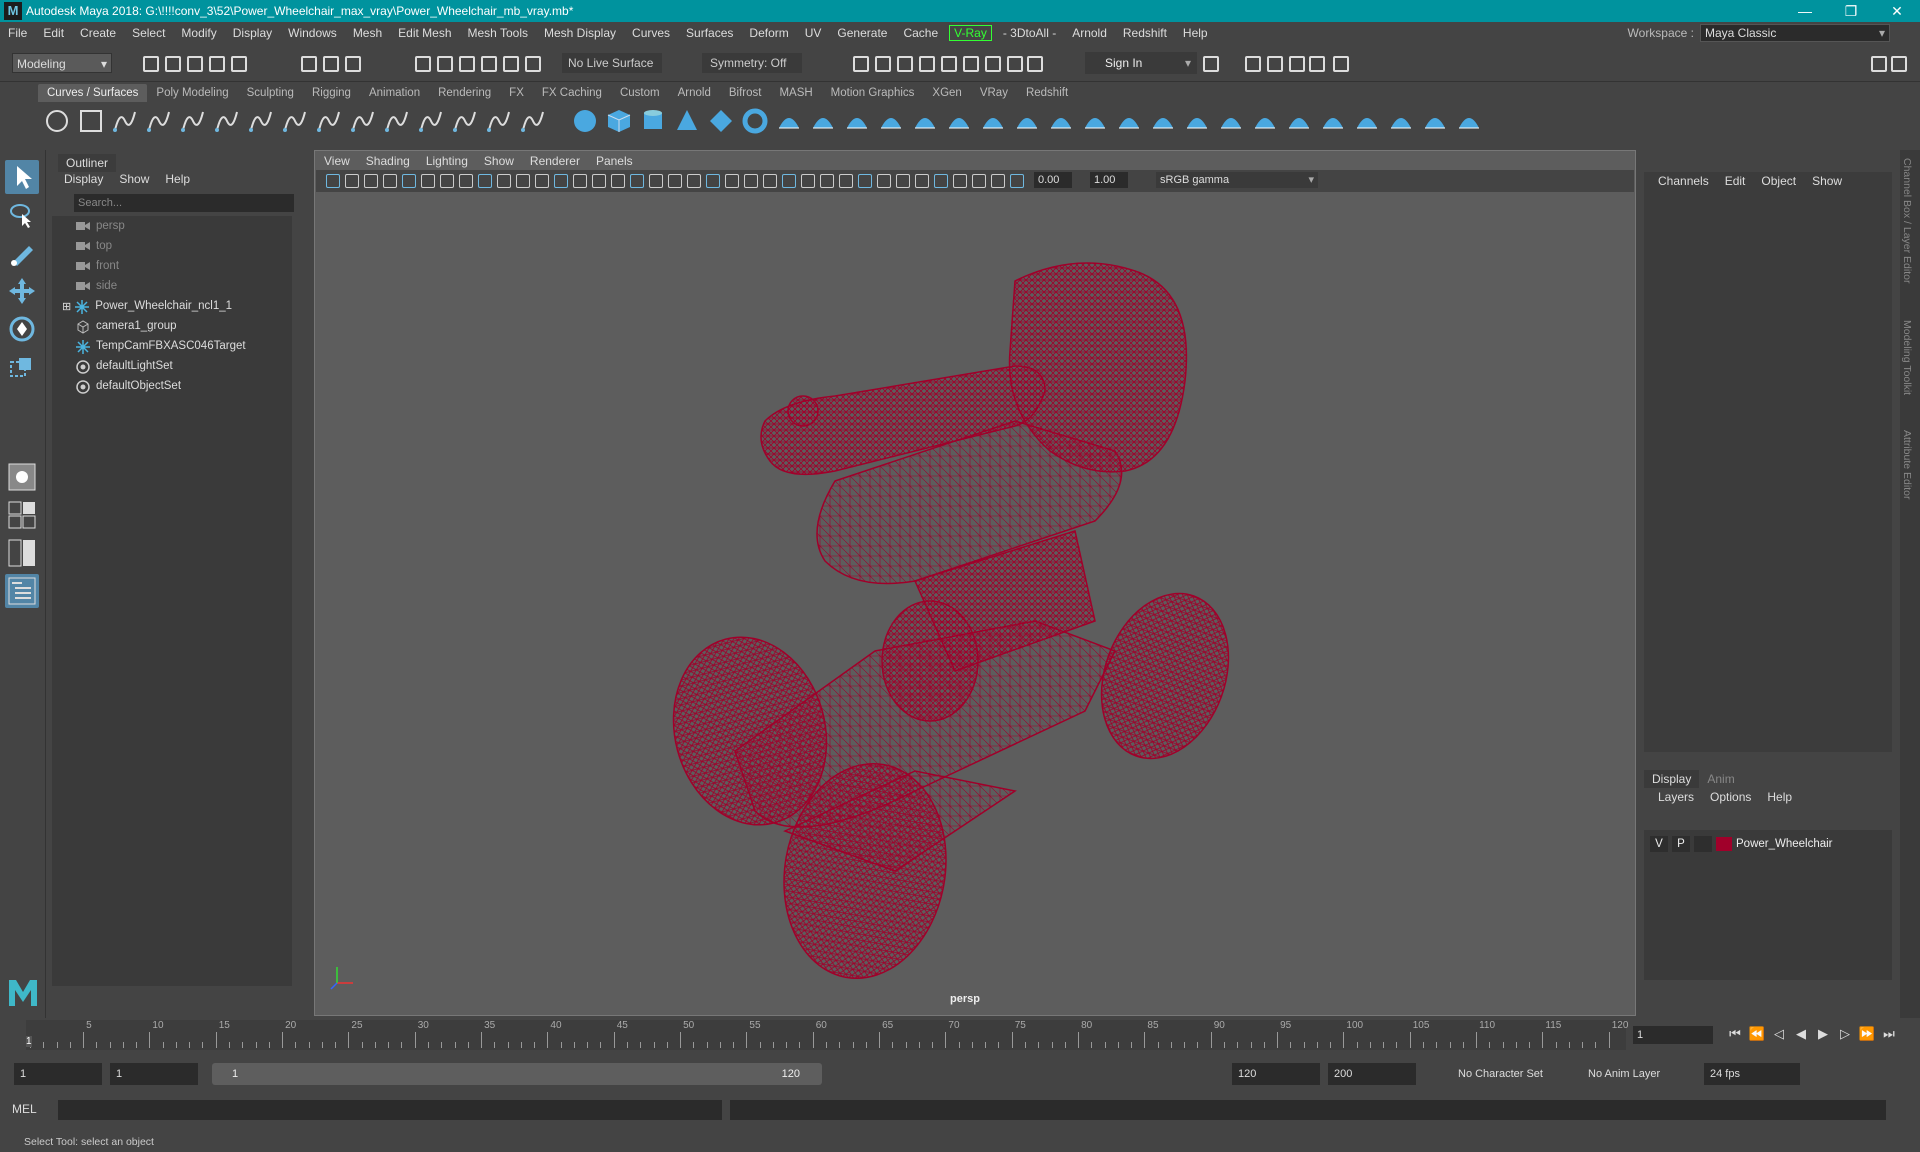  What do you see at coordinates (428, 181) in the screenshot?
I see `viewport-tool-6-icon` at bounding box center [428, 181].